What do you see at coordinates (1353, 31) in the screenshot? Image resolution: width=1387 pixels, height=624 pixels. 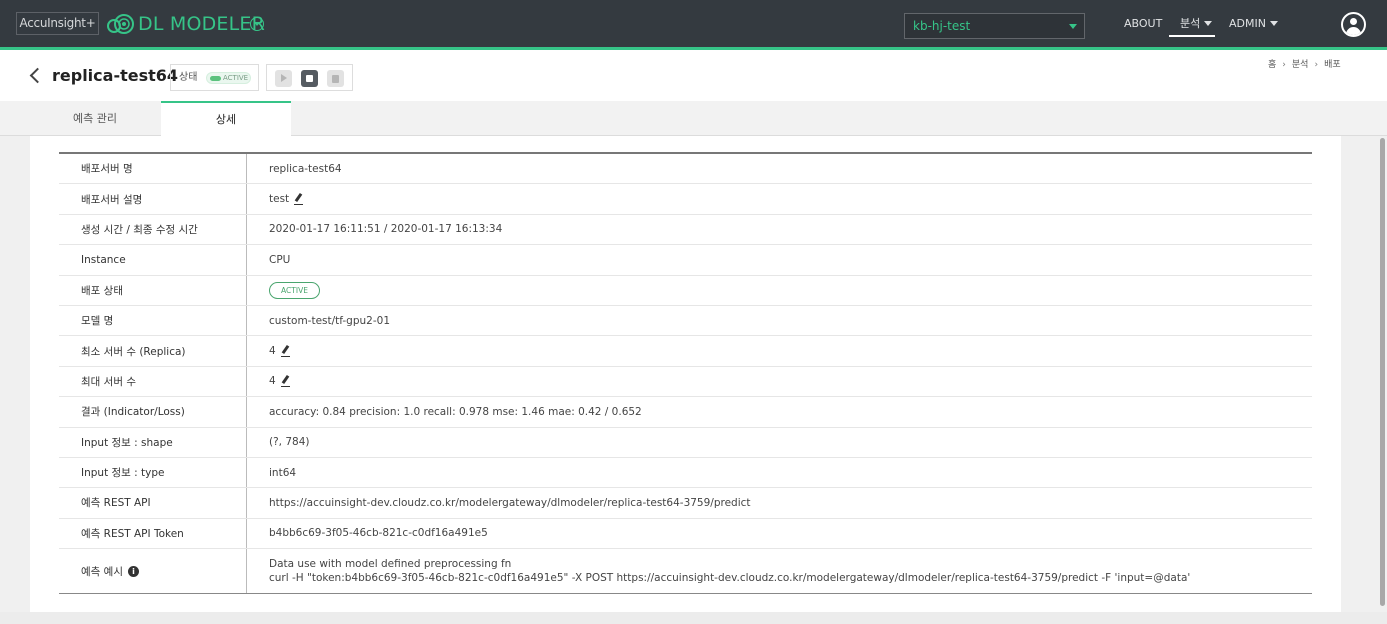 I see `user-body-shape` at bounding box center [1353, 31].